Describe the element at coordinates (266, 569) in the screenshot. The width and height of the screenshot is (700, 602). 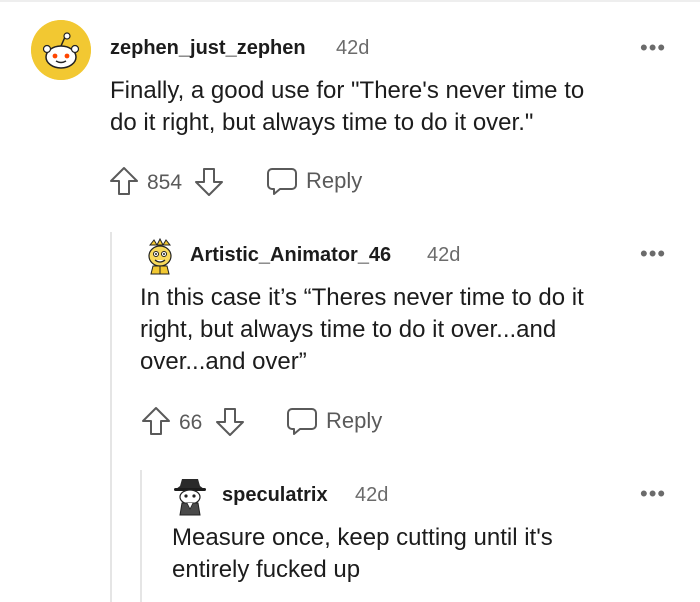
I see `comment-body-line: entirely fucked up` at that location.